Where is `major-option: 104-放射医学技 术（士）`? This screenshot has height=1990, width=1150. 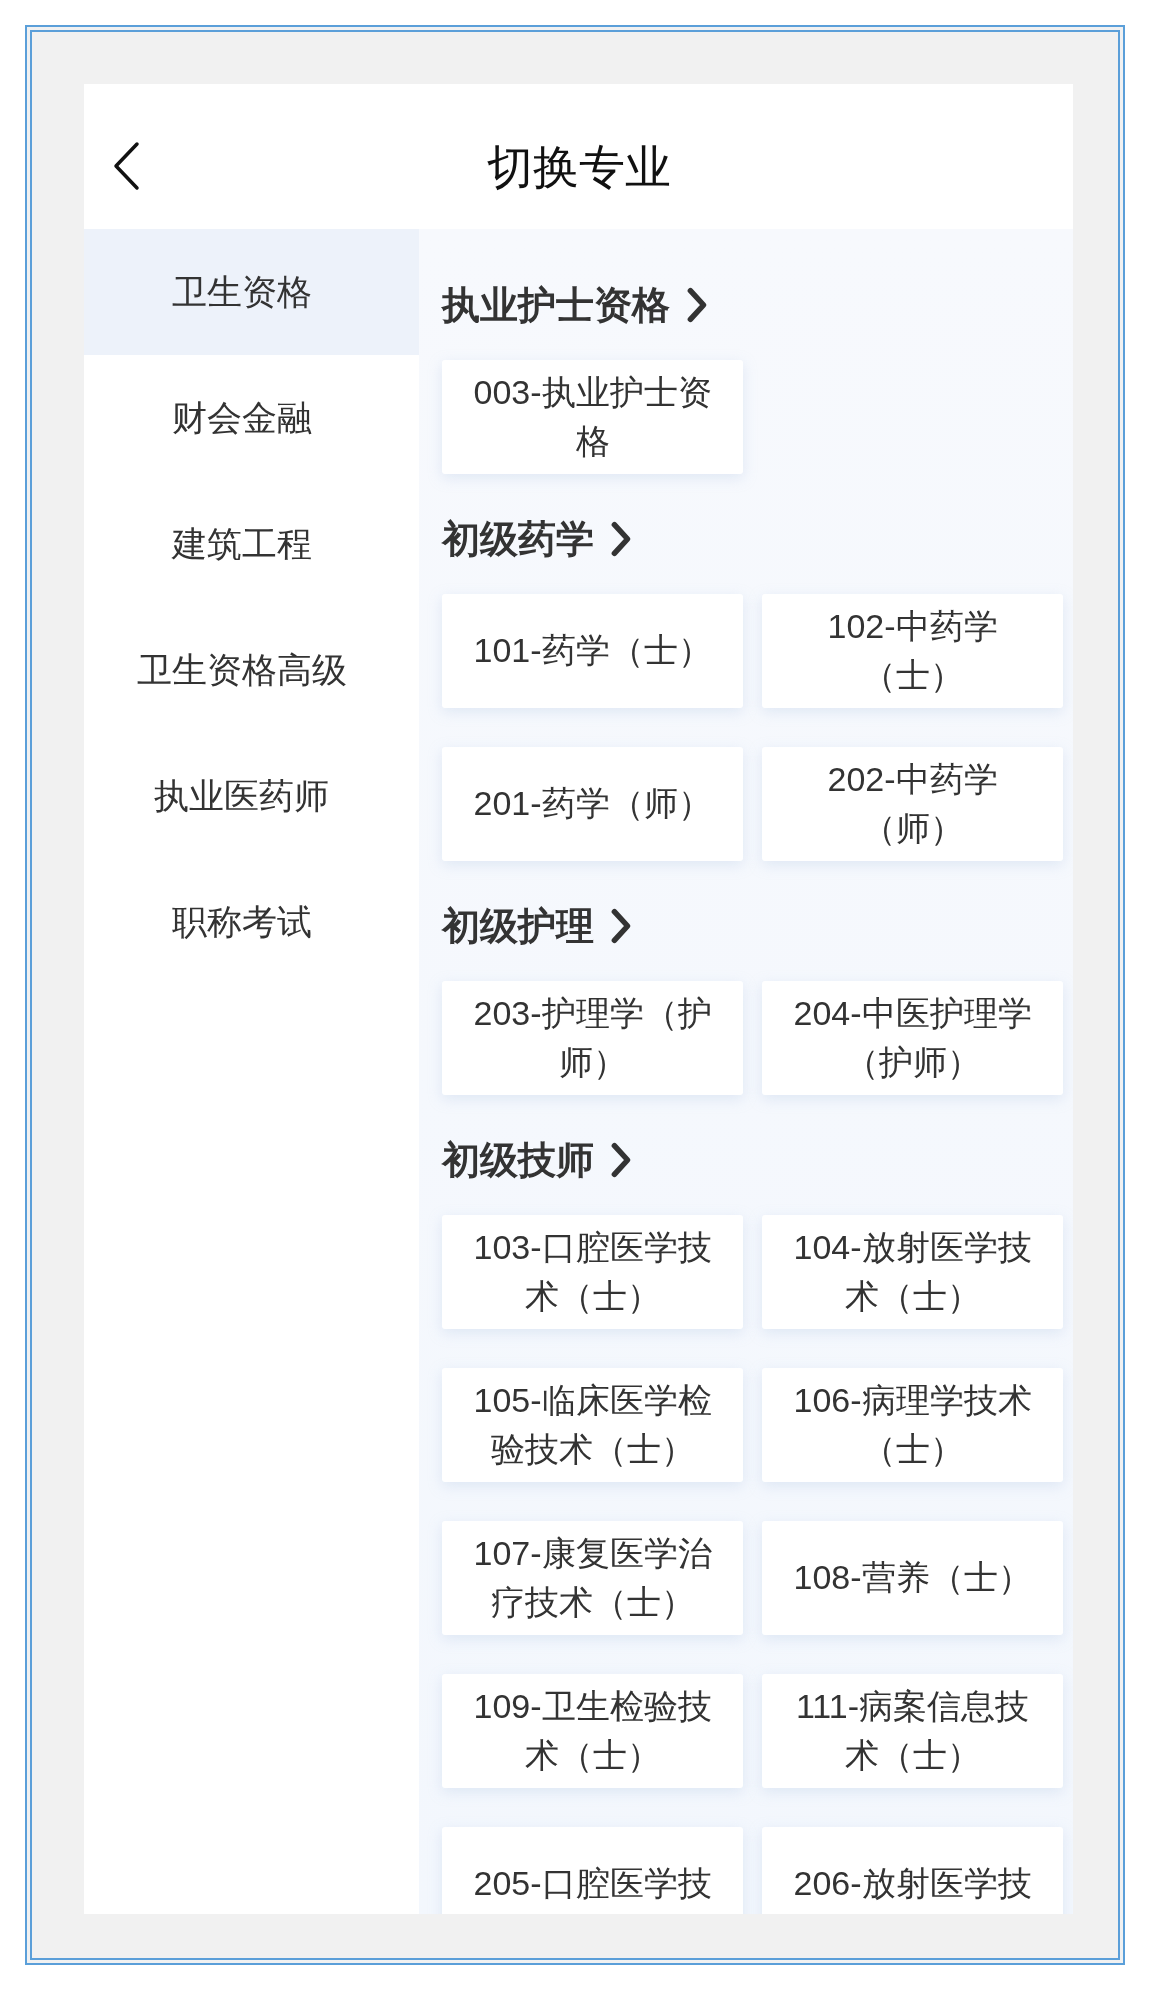 major-option: 104-放射医学技 术（士） is located at coordinates (912, 1272).